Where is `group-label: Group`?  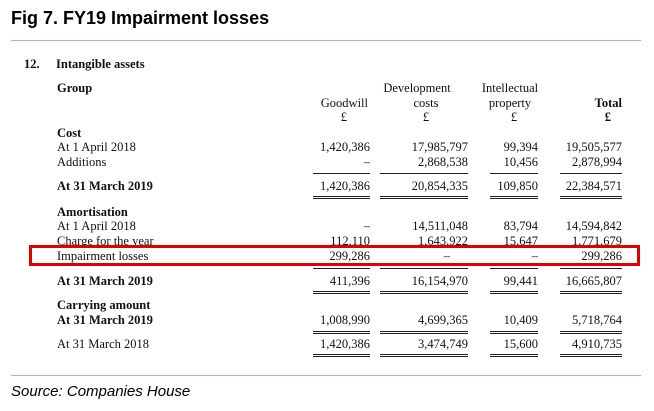 group-label: Group is located at coordinates (75, 88).